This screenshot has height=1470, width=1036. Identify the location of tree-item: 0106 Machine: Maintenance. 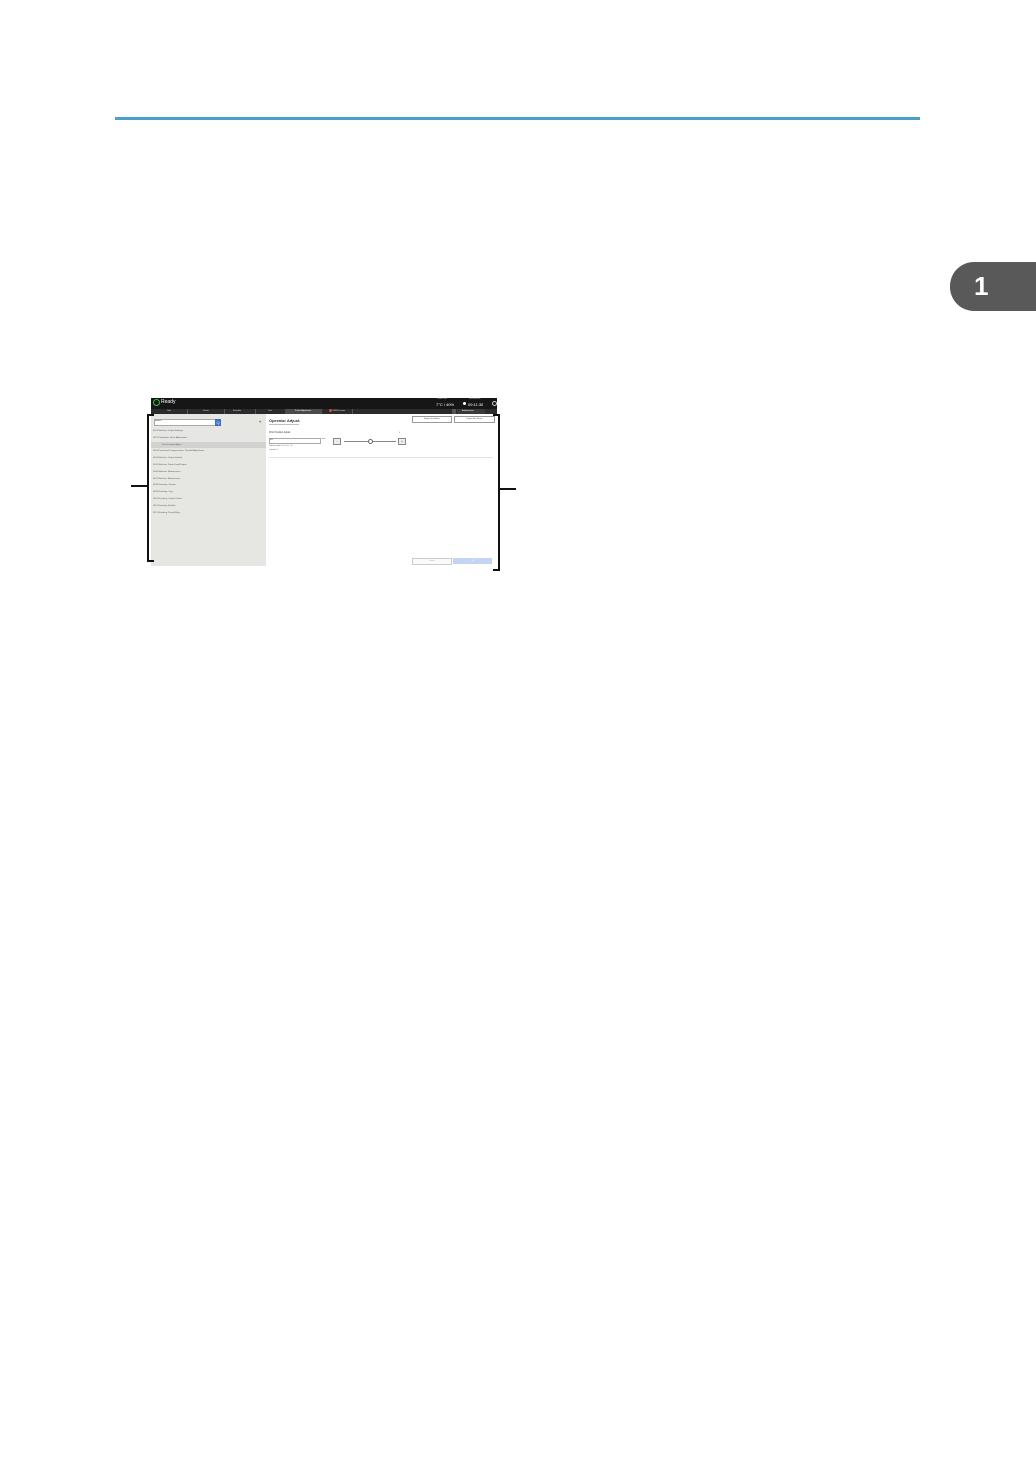
(208, 472).